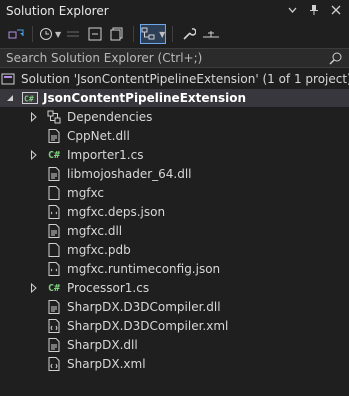 The image size is (349, 396). I want to click on project-node: C# JsonContentPipelineExtension, so click(174, 98).